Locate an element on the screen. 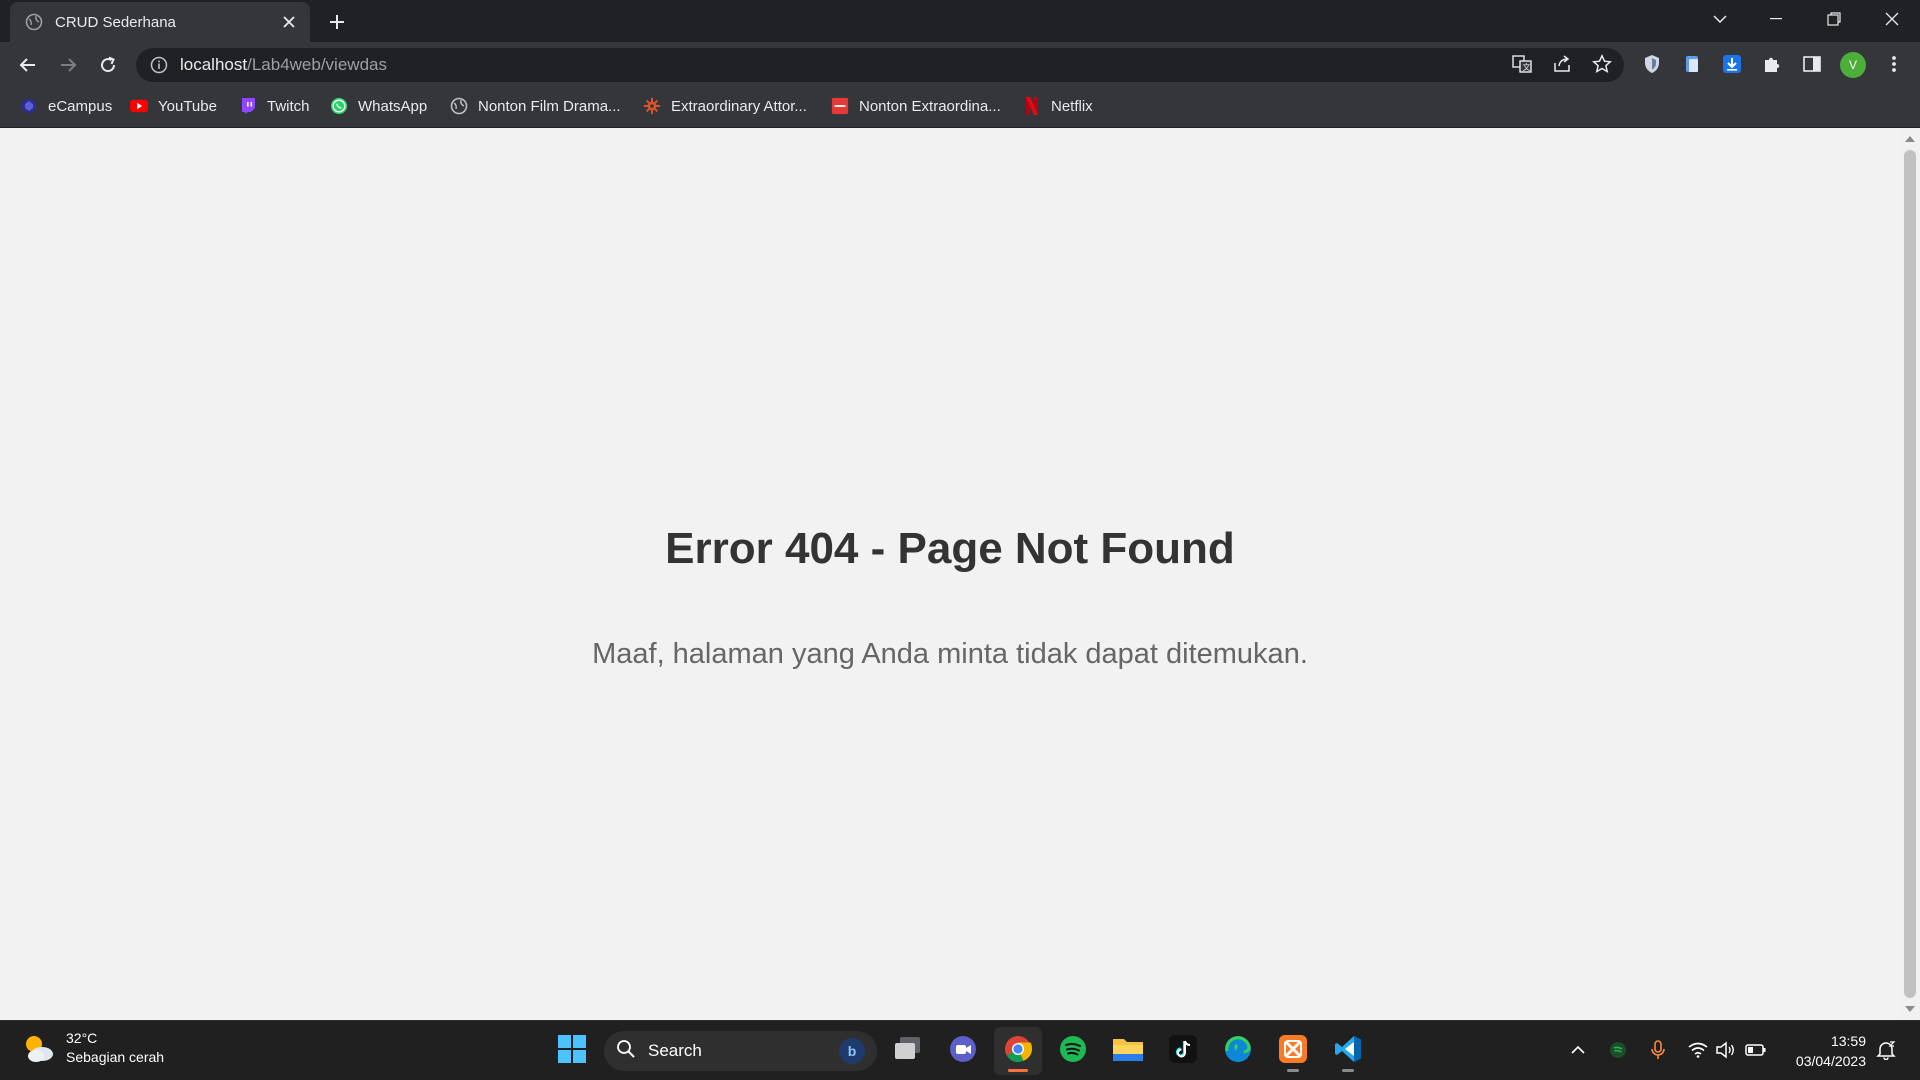 This screenshot has width=1920, height=1080. twitch-icon is located at coordinates (248, 106).